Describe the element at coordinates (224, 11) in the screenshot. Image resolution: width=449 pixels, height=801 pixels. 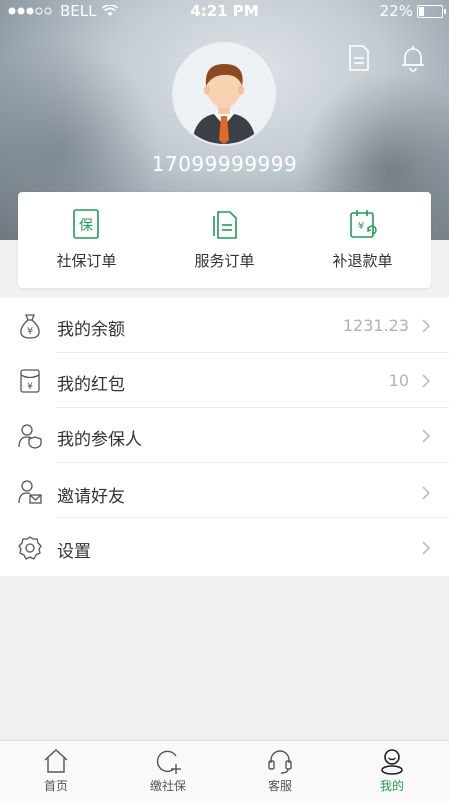
I see `status-bar: BELL 4:21 PM 22%` at that location.